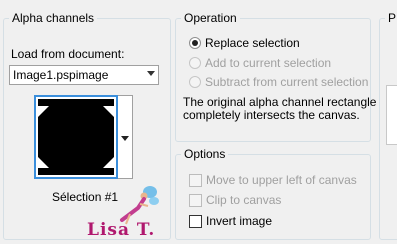 Image resolution: width=397 pixels, height=244 pixels. I want to click on document-select-value: Image1.pspimage, so click(61, 75).